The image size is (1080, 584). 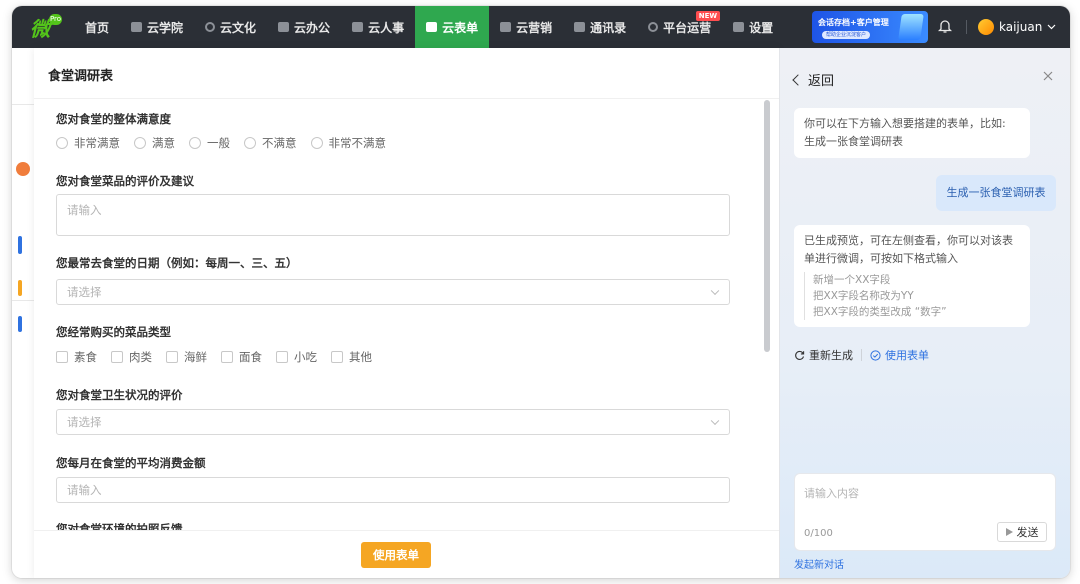 What do you see at coordinates (358, 27) in the screenshot?
I see `hr-icon` at bounding box center [358, 27].